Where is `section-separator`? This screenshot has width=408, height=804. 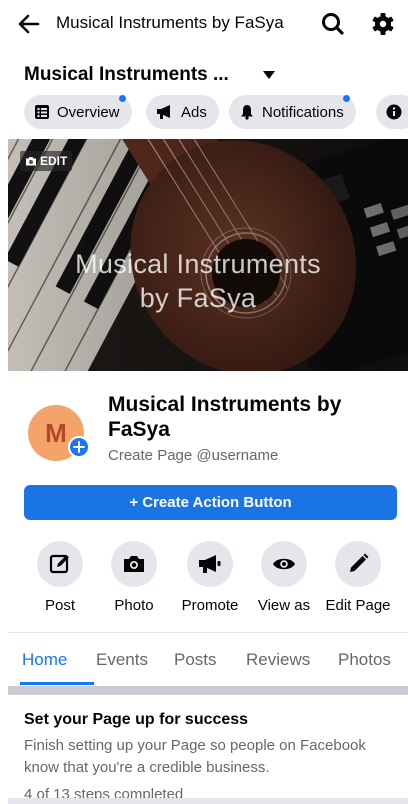
section-separator is located at coordinates (208, 690).